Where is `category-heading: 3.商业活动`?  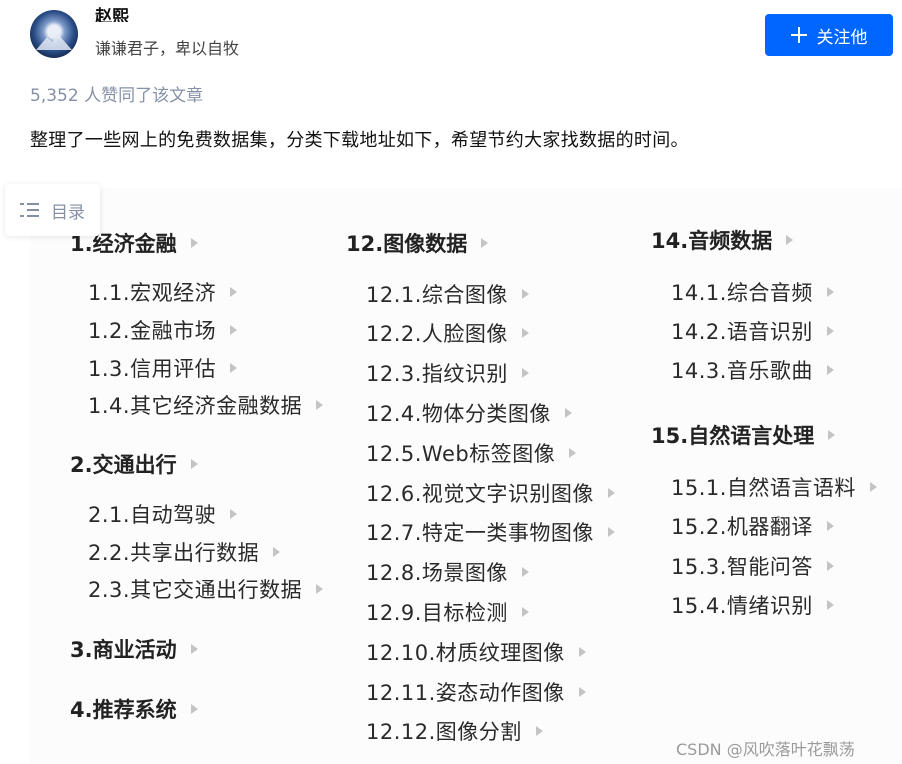
category-heading: 3.商业活动 is located at coordinates (134, 649).